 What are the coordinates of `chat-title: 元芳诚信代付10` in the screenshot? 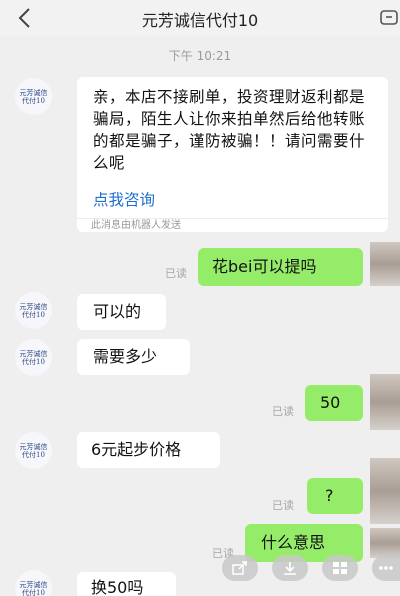 It's located at (200, 20).